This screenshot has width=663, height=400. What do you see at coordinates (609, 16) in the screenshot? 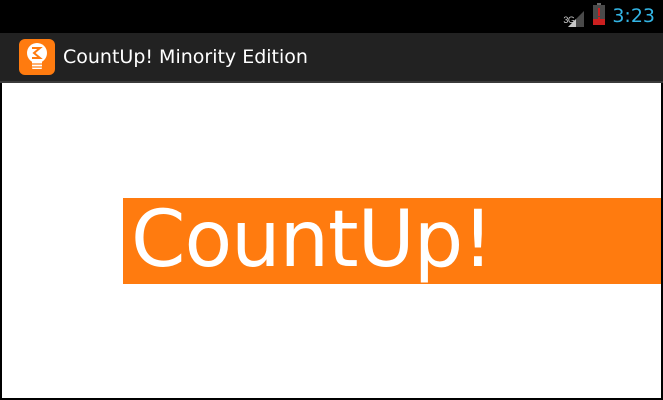
I see `status-icons: 3G 3:23` at bounding box center [609, 16].